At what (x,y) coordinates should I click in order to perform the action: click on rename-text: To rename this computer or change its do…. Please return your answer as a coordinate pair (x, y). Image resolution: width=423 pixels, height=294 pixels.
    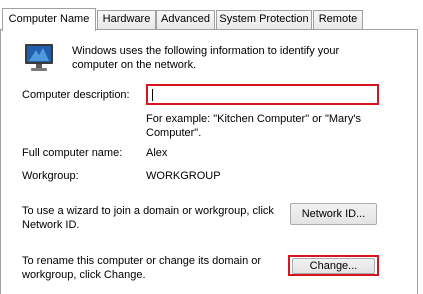
    Looking at the image, I should click on (142, 268).